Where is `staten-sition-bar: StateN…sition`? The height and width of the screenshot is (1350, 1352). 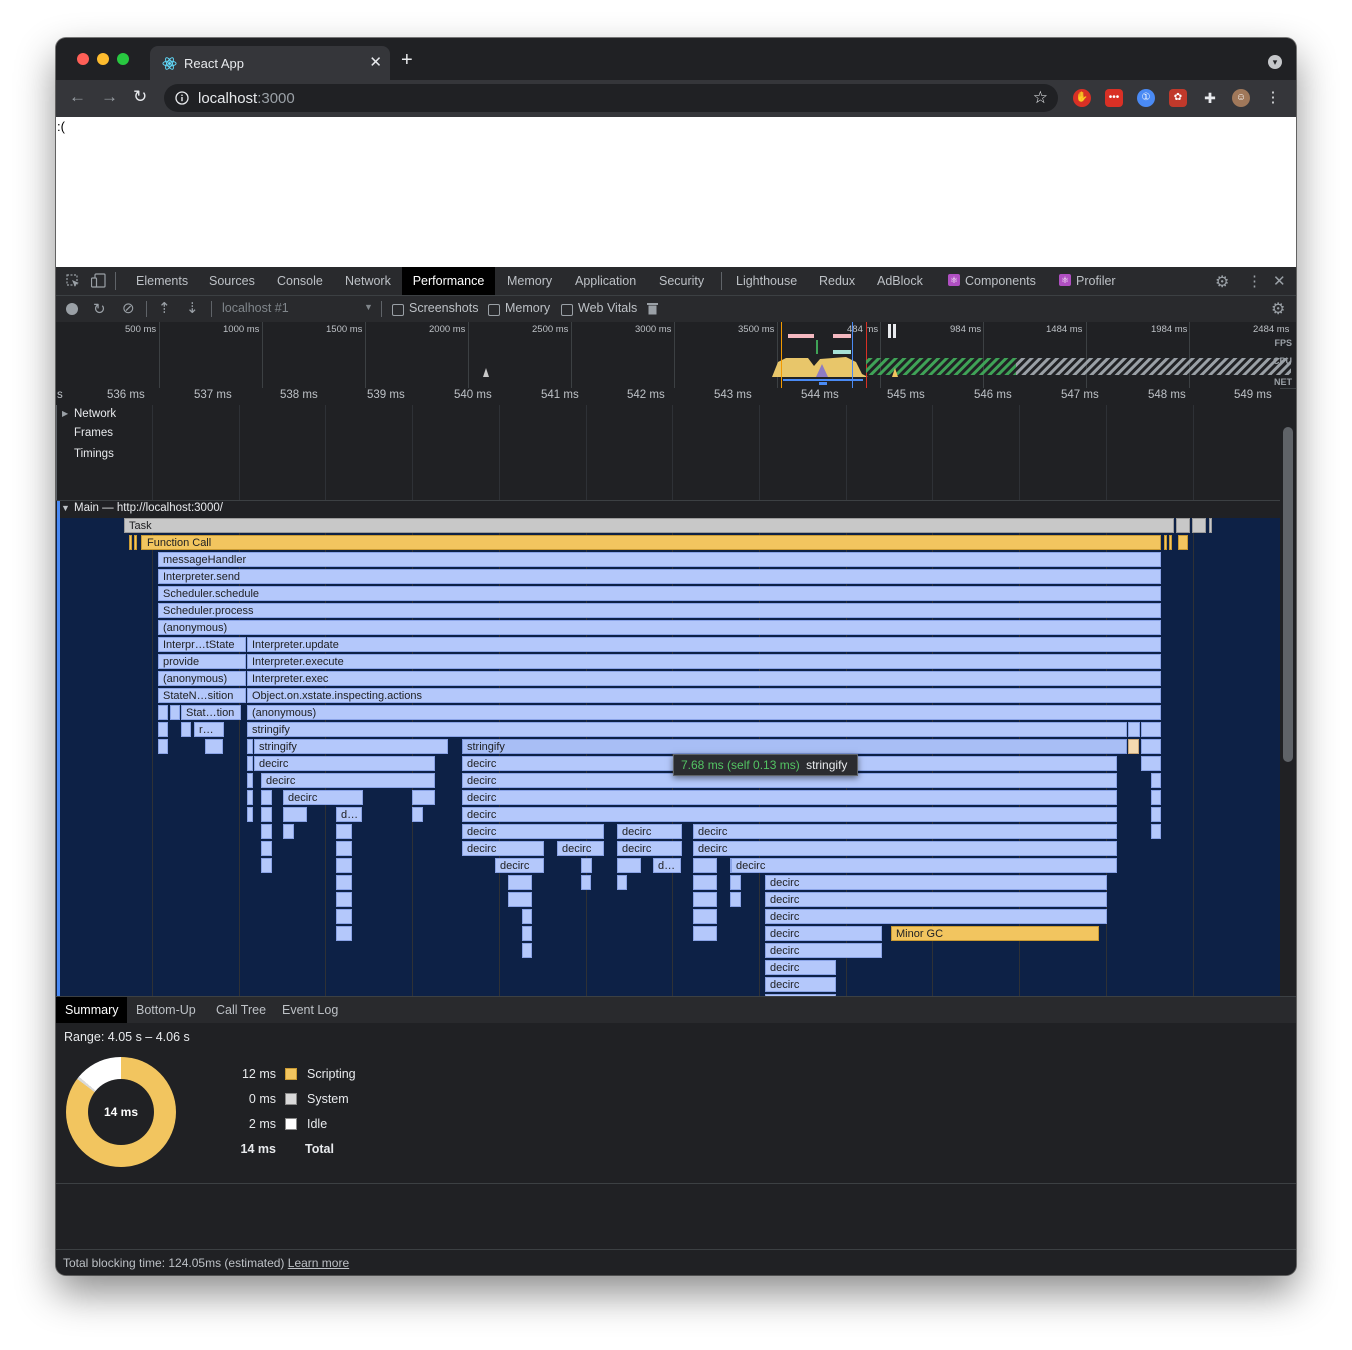 staten-sition-bar: StateN…sition is located at coordinates (202, 695).